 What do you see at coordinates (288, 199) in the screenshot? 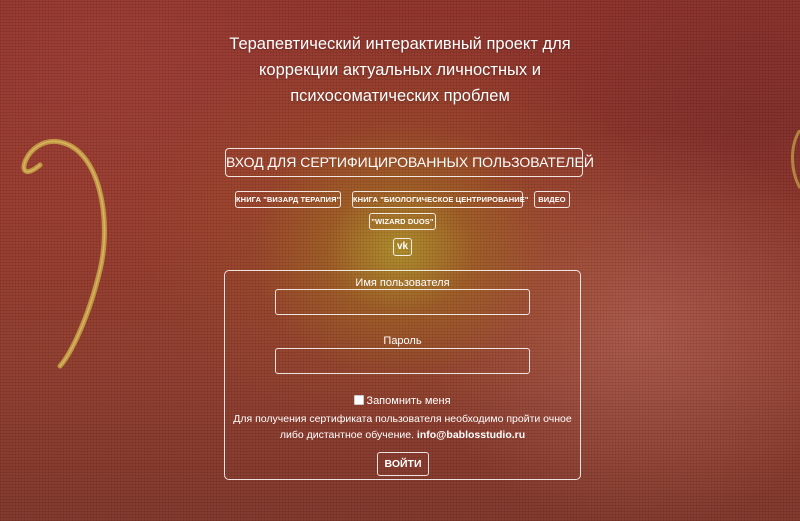
I see `book-wizard-therapy-link: КНИГА "ВИЗАРД ТЕРАПИЯ"` at bounding box center [288, 199].